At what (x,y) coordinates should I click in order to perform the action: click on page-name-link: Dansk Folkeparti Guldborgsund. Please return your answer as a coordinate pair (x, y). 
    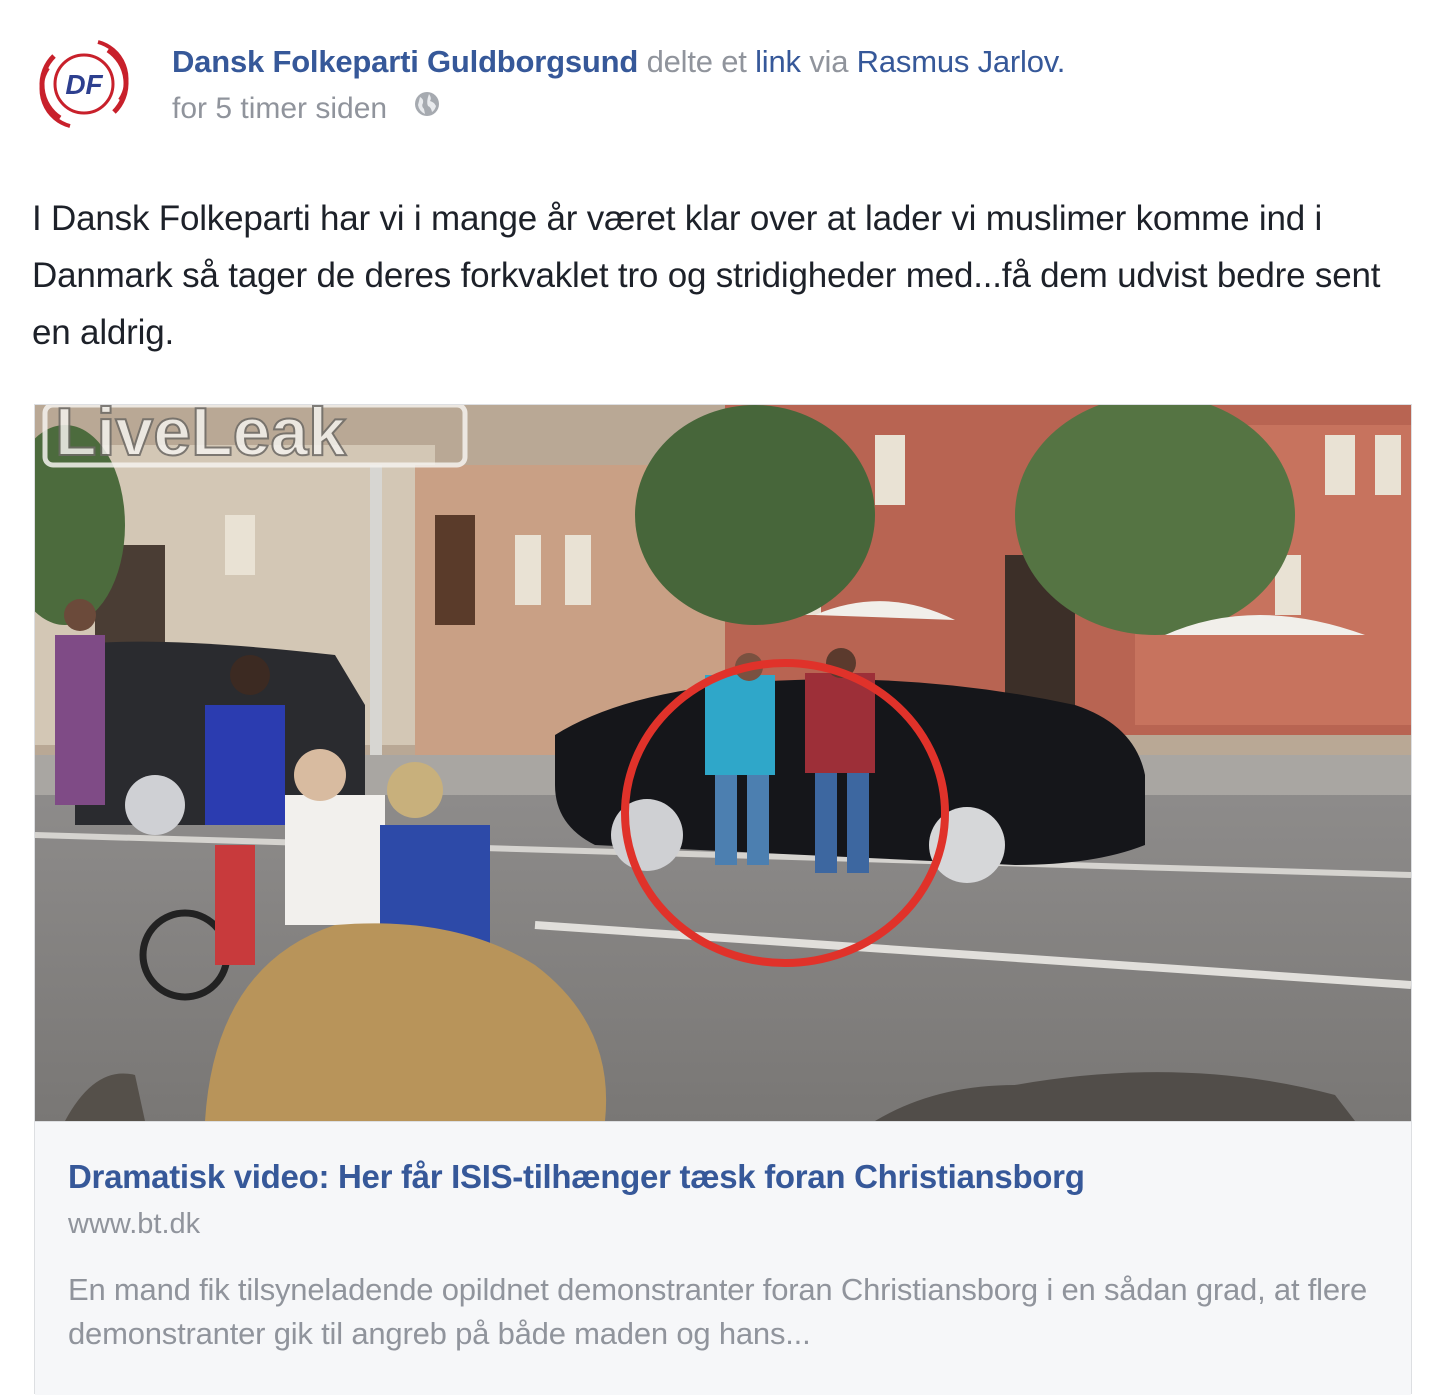
    Looking at the image, I should click on (405, 61).